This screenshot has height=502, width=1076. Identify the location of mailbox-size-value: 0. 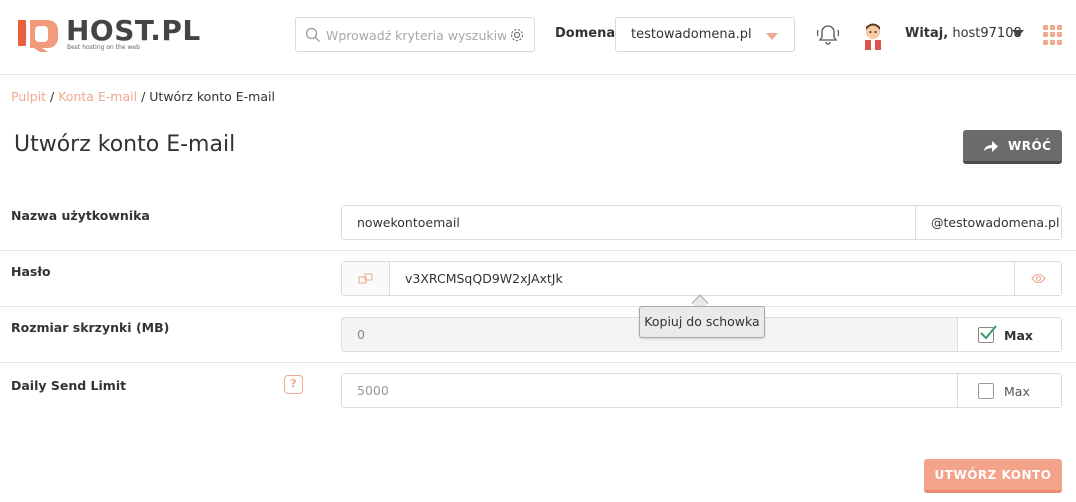
(361, 334).